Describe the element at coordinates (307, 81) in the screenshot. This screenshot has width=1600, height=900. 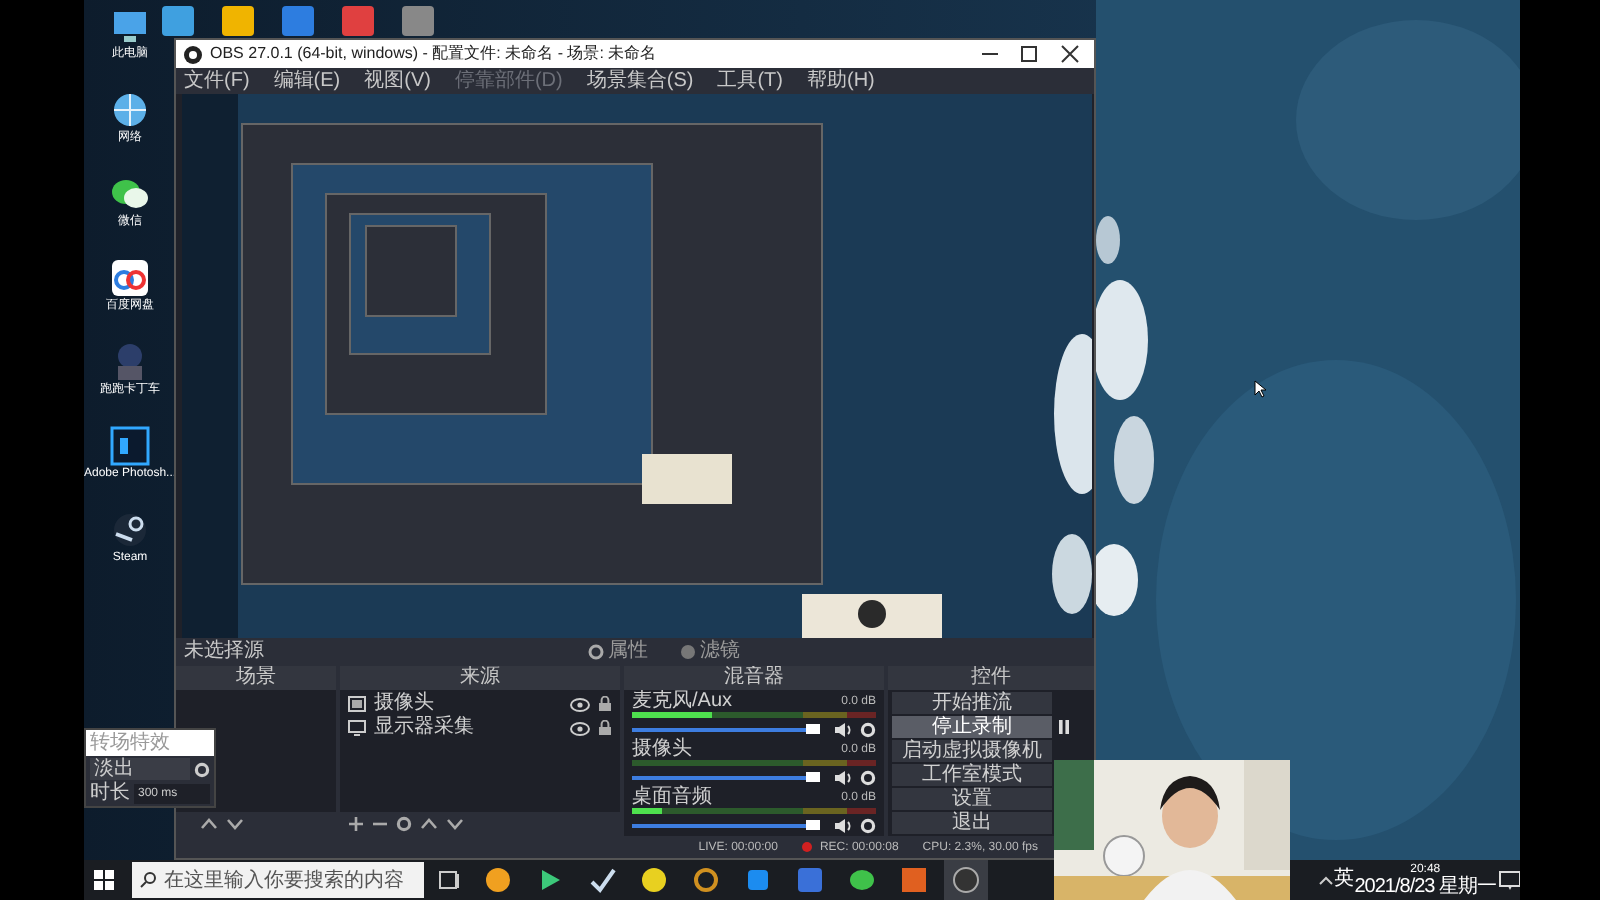
I see `menu-item: 编辑(E)` at that location.